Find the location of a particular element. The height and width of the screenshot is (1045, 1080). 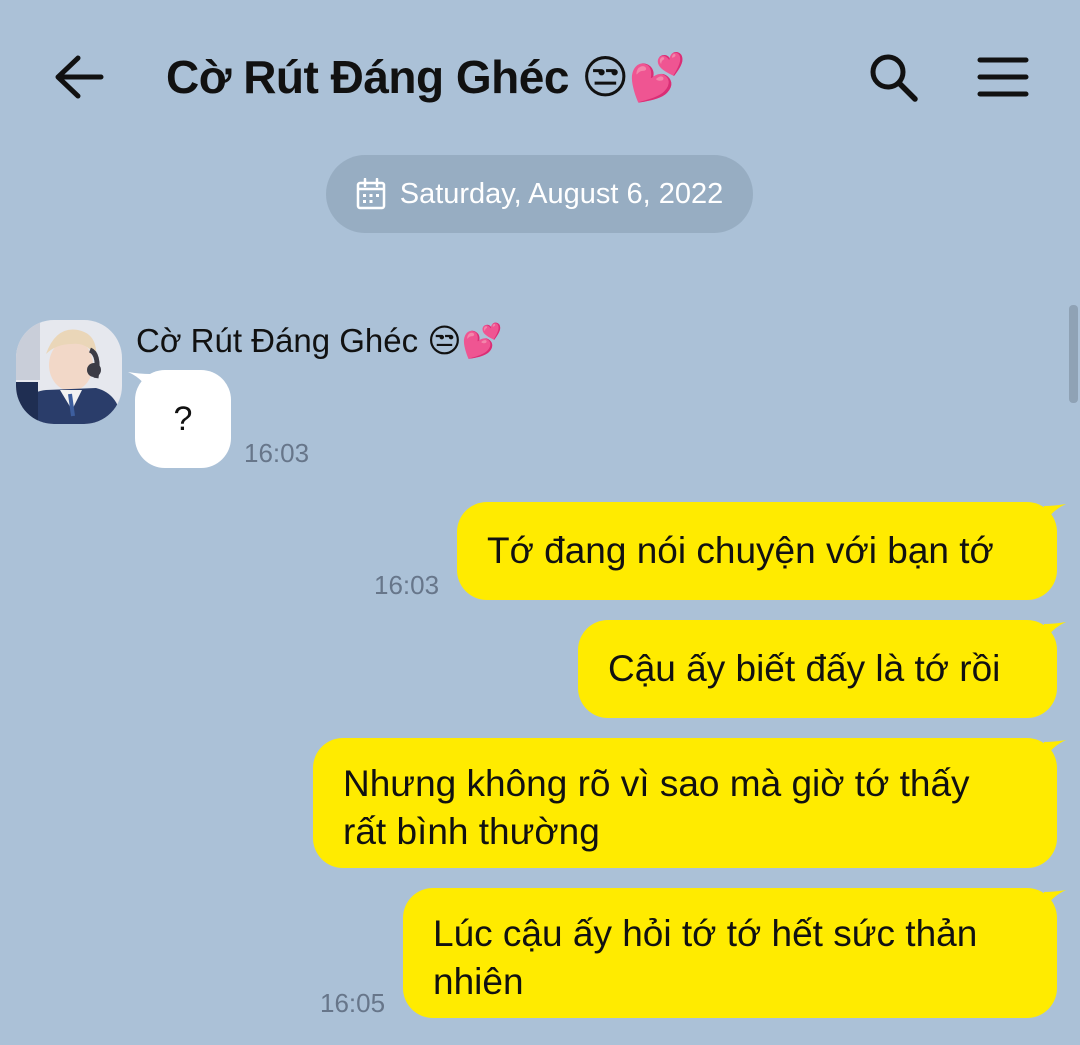

outgoing-message-bubble: Cậu ấy biết đấy là tớ rồi is located at coordinates (817, 669).